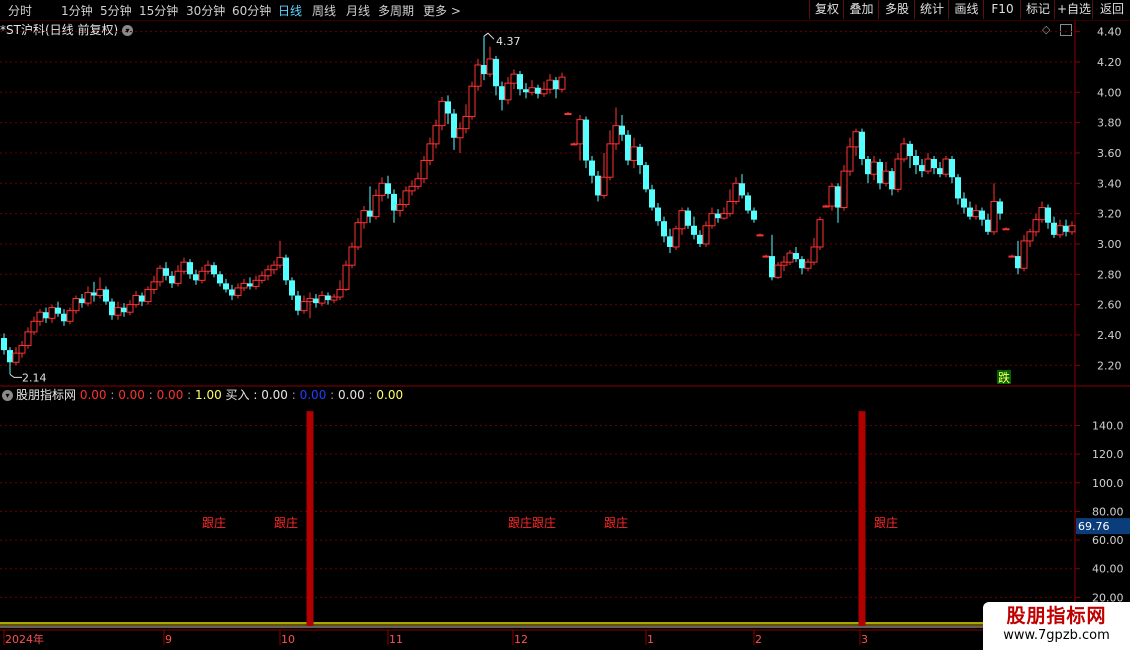  What do you see at coordinates (1046, 29) in the screenshot?
I see `diamond-icon: ◇` at bounding box center [1046, 29].